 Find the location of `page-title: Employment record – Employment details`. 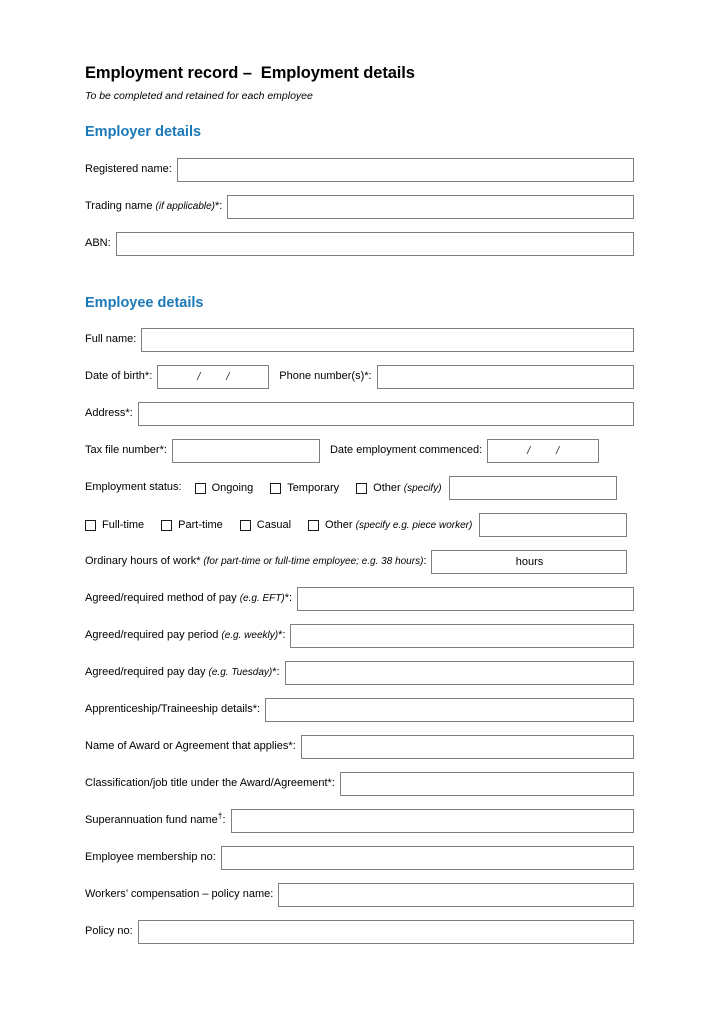

page-title: Employment record – Employment details is located at coordinates (250, 73).